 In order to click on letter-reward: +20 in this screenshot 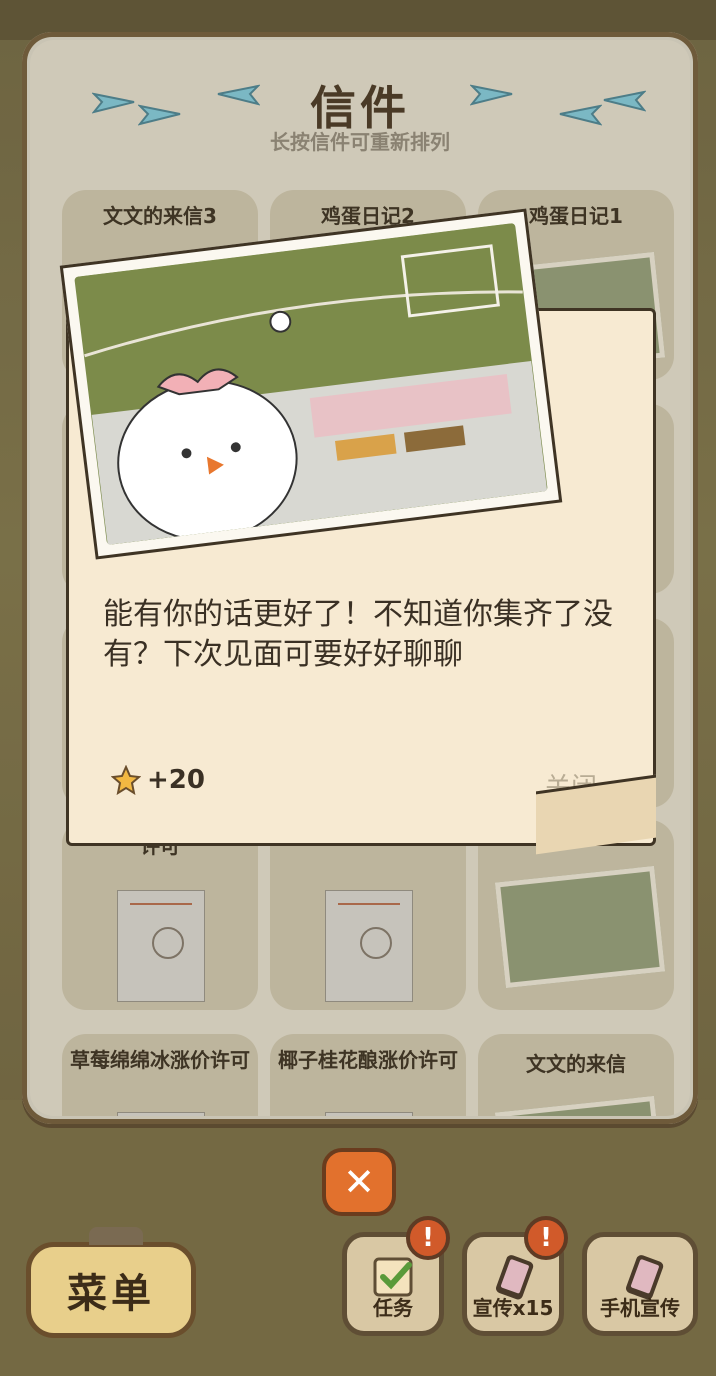, I will do `click(158, 780)`.